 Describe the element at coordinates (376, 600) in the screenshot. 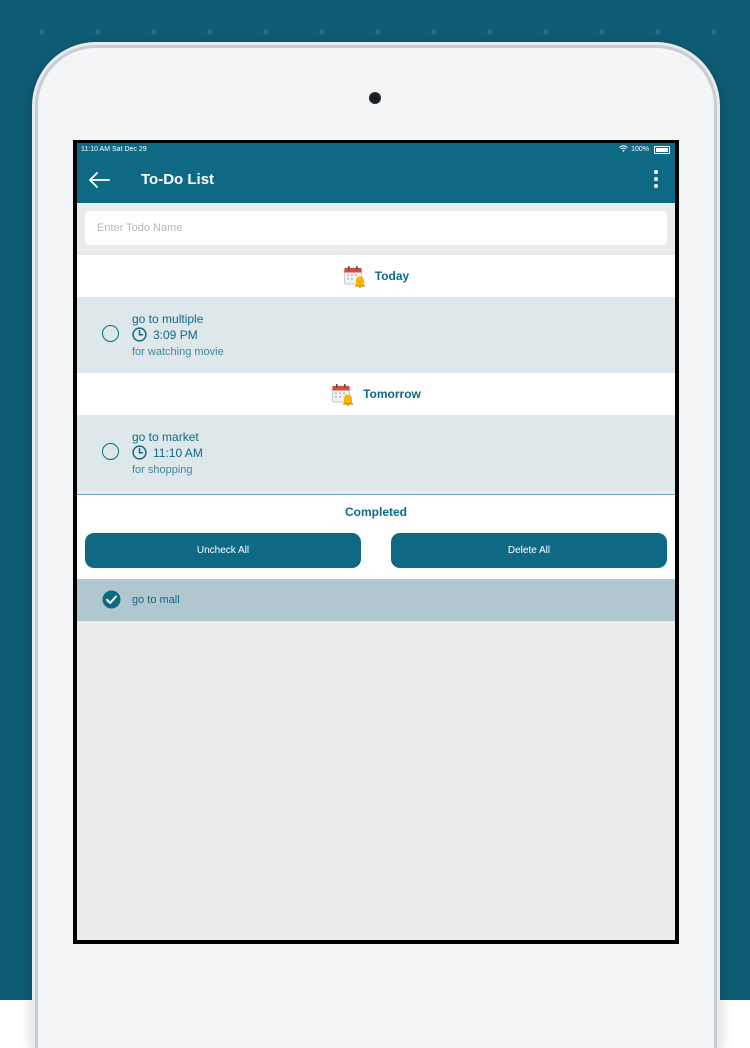

I see `completed-list-item: go to mall` at that location.